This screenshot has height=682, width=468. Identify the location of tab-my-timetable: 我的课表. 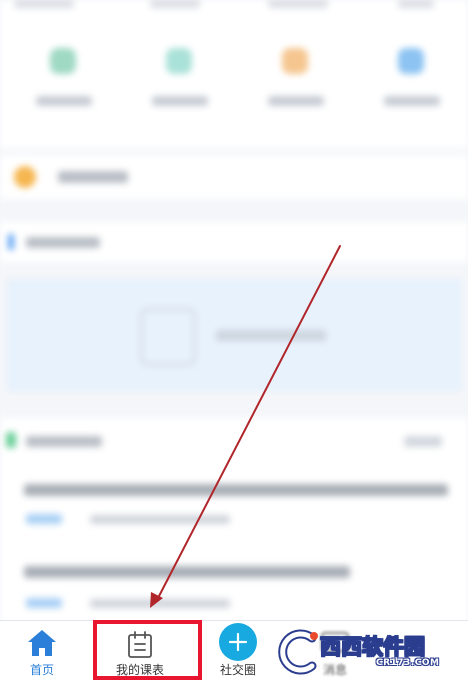
(140, 651).